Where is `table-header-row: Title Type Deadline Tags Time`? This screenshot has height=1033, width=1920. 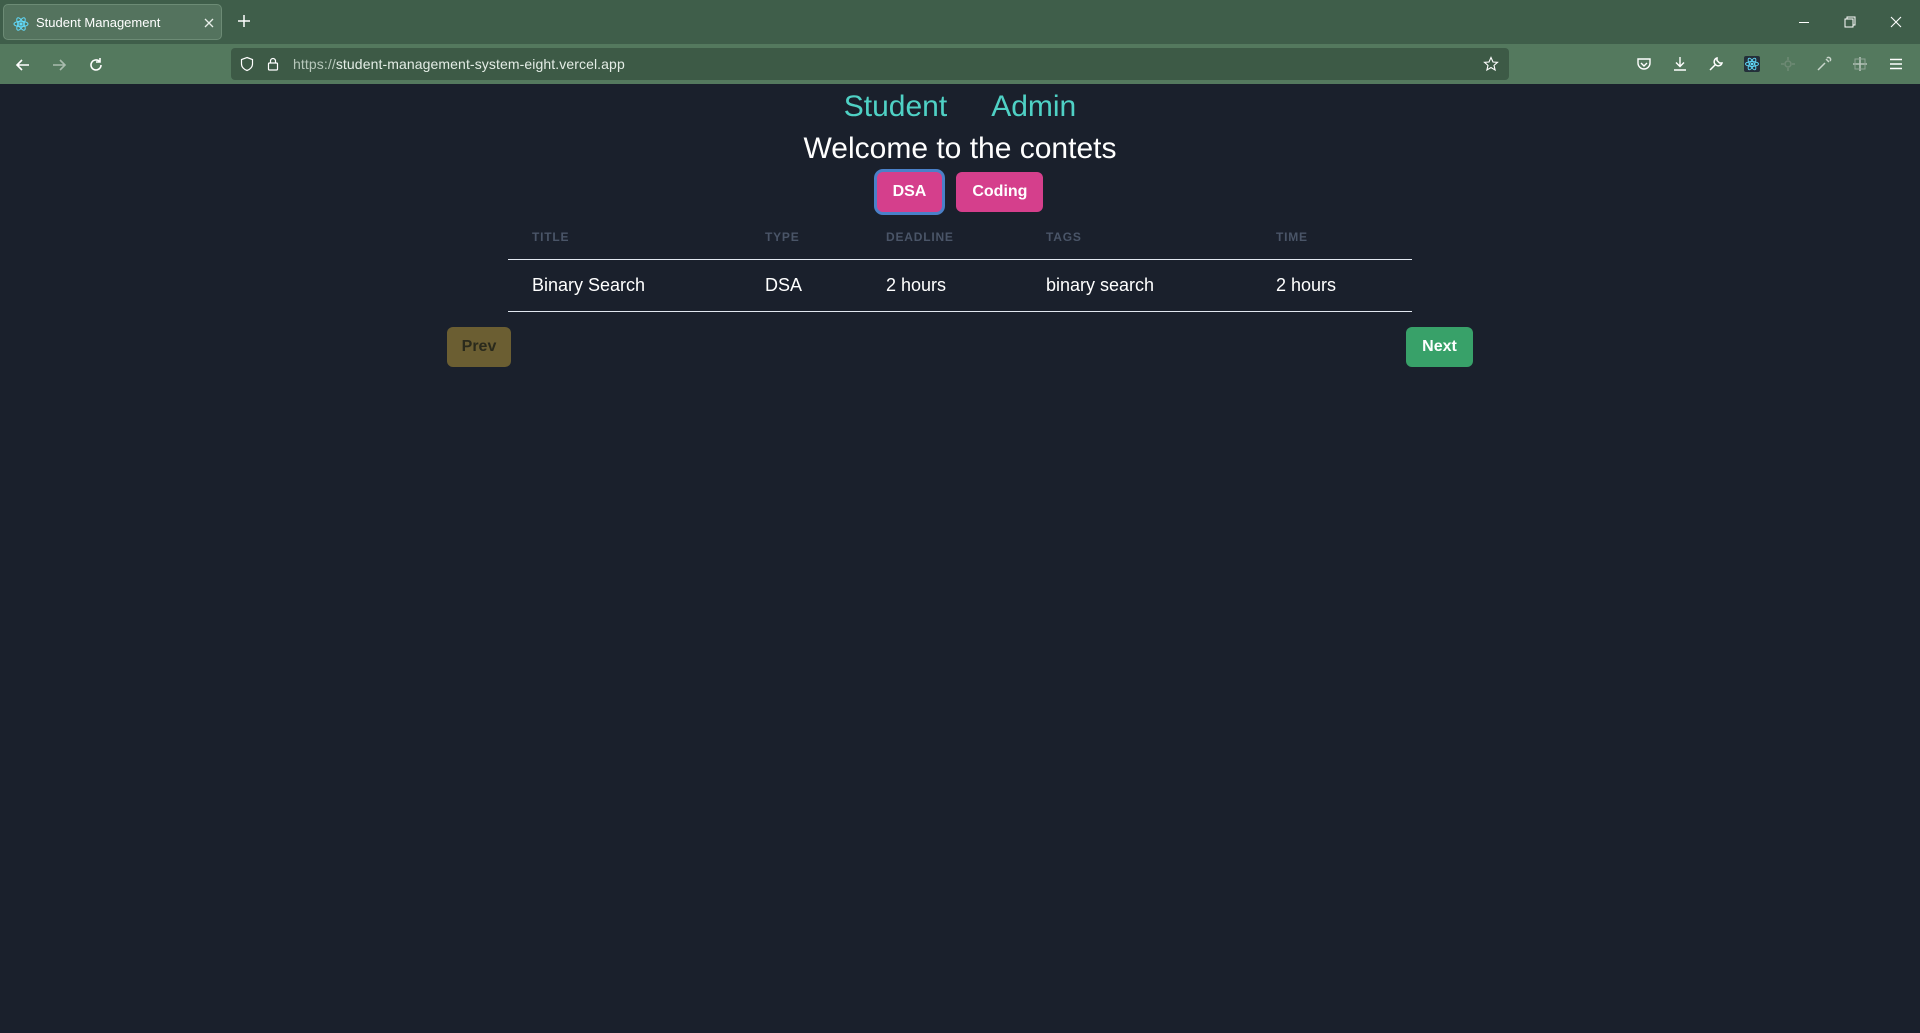 table-header-row: Title Type Deadline Tags Time is located at coordinates (960, 237).